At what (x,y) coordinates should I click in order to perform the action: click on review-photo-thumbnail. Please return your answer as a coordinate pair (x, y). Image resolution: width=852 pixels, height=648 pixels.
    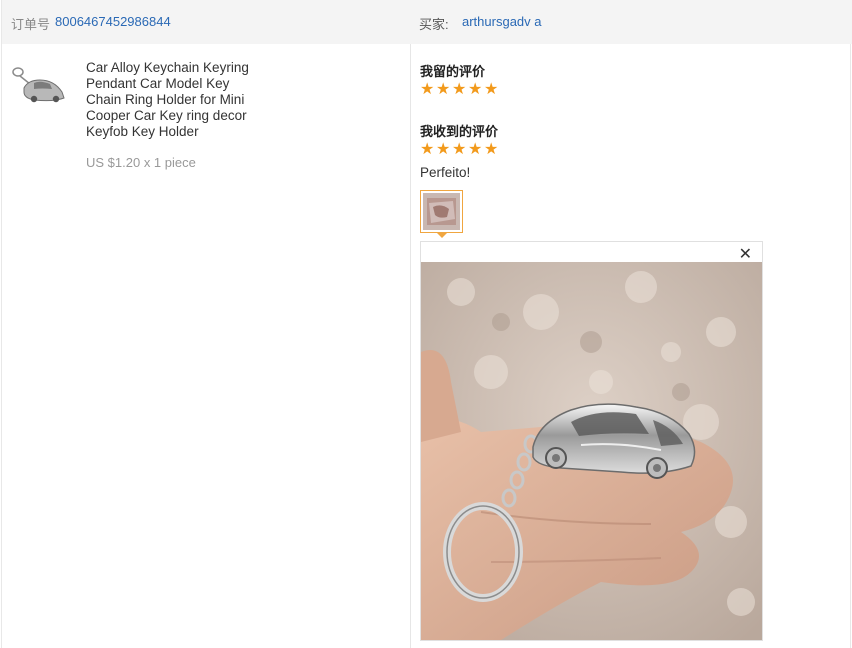
    Looking at the image, I should click on (441, 211).